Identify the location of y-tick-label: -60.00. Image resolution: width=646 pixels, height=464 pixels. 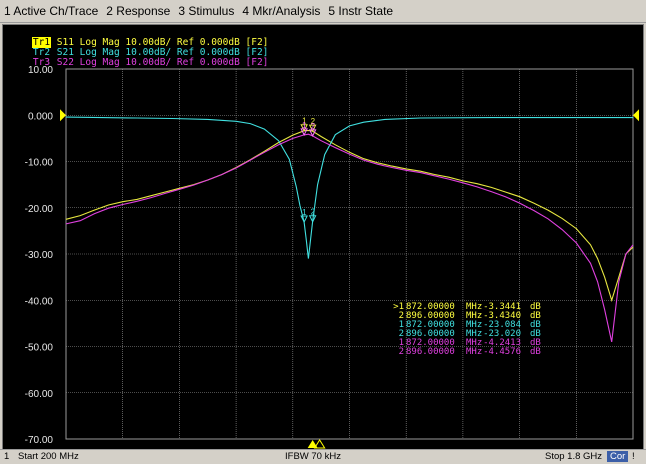
(39, 394).